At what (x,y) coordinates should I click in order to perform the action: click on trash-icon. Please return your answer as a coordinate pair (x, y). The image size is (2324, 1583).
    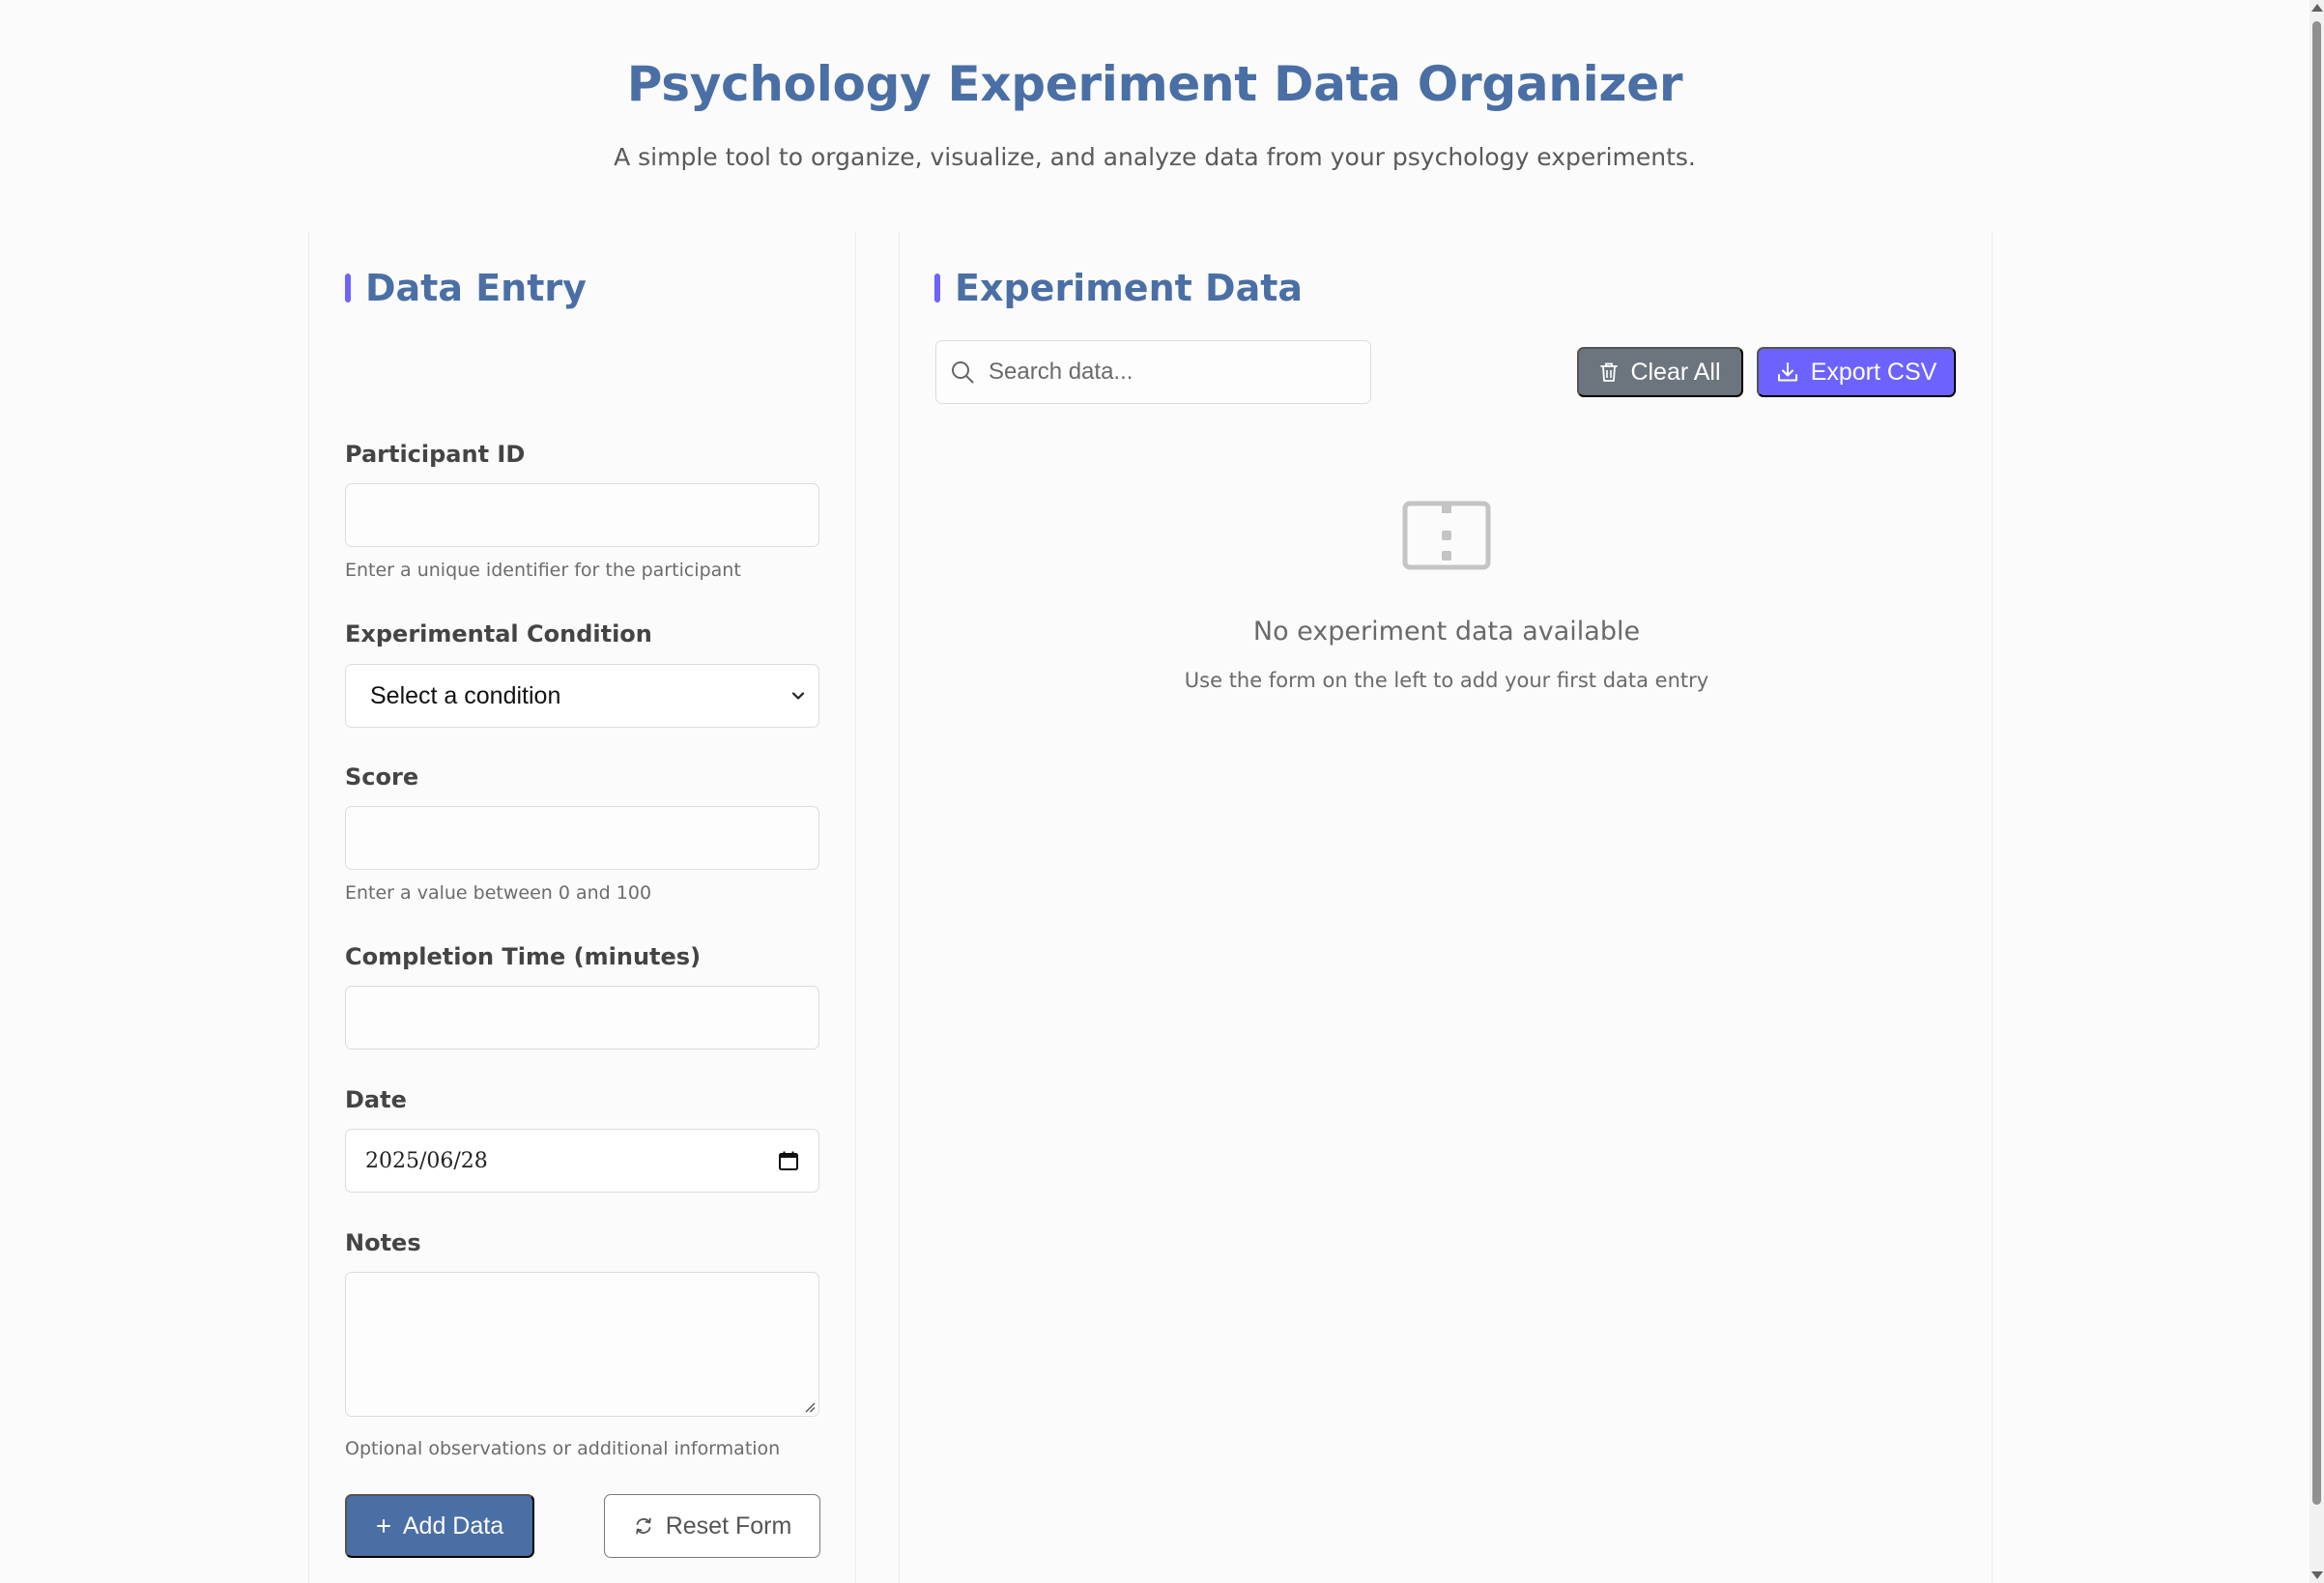
    Looking at the image, I should click on (1609, 372).